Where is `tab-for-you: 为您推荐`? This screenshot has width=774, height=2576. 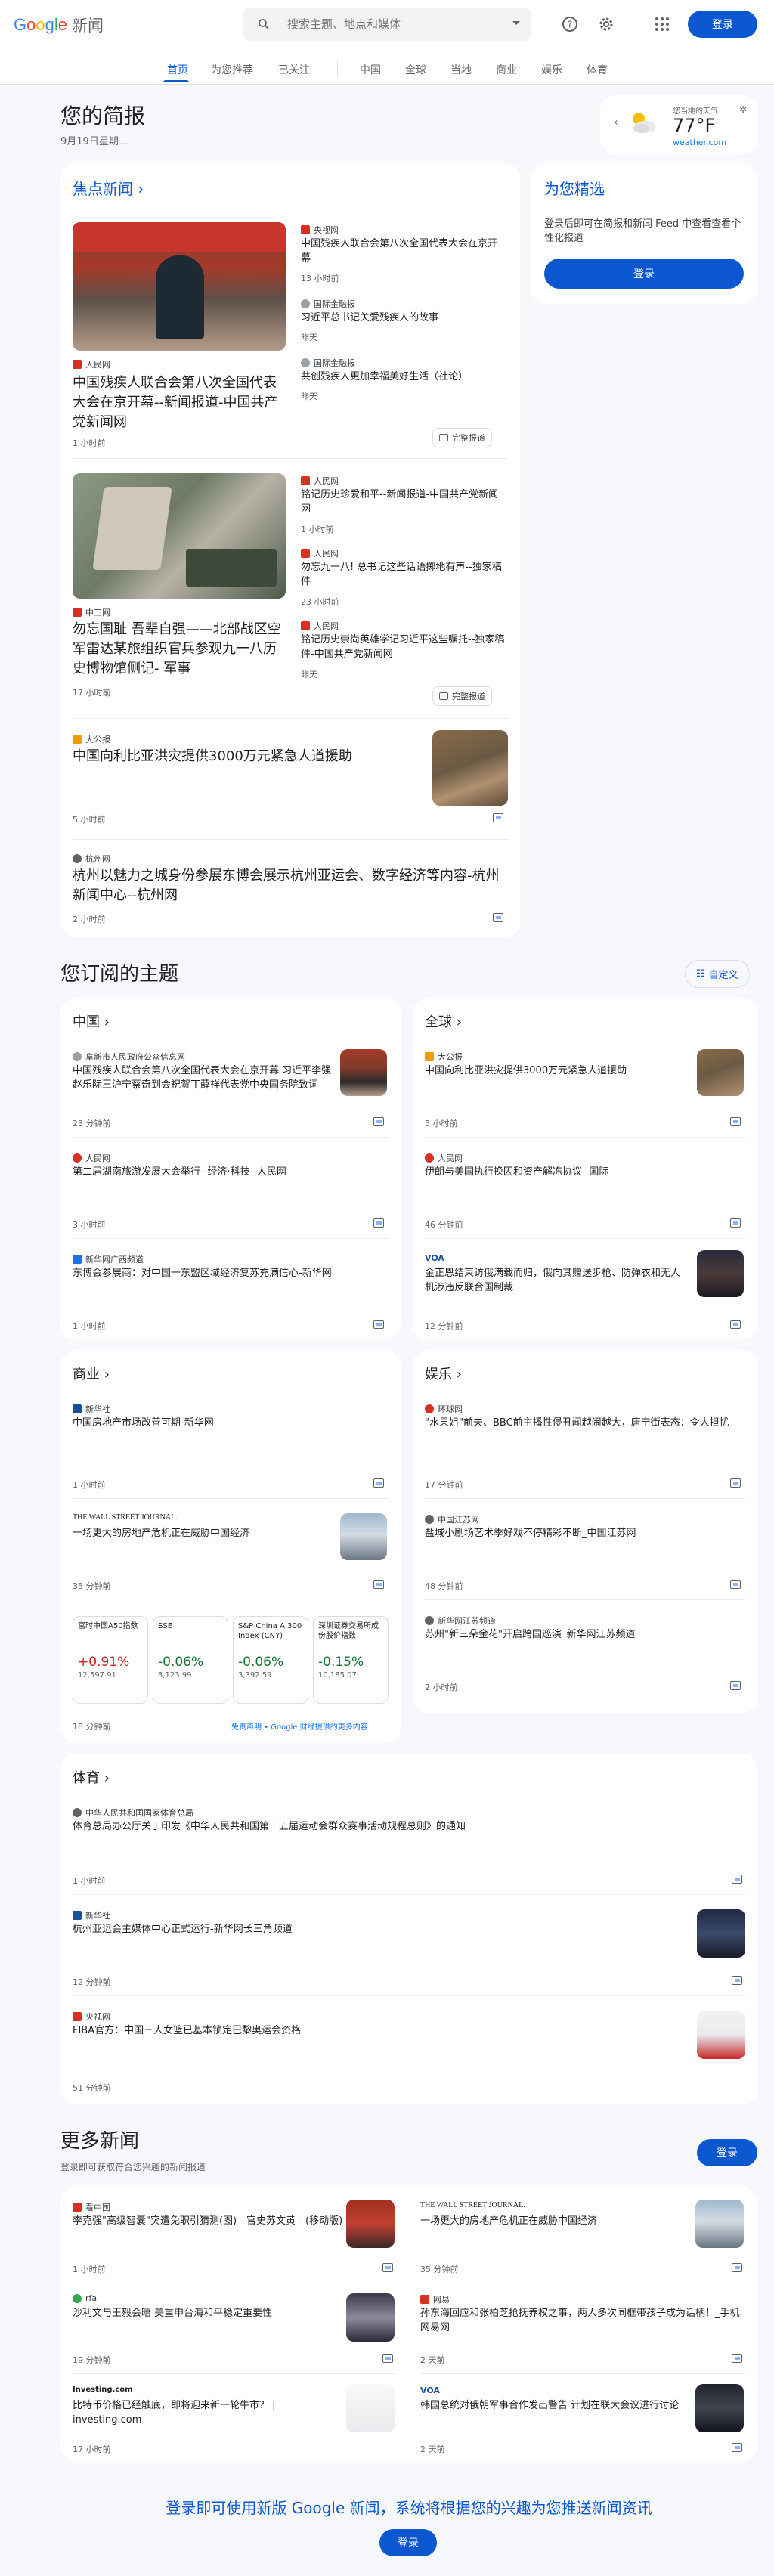 tab-for-you: 为您推荐 is located at coordinates (232, 69).